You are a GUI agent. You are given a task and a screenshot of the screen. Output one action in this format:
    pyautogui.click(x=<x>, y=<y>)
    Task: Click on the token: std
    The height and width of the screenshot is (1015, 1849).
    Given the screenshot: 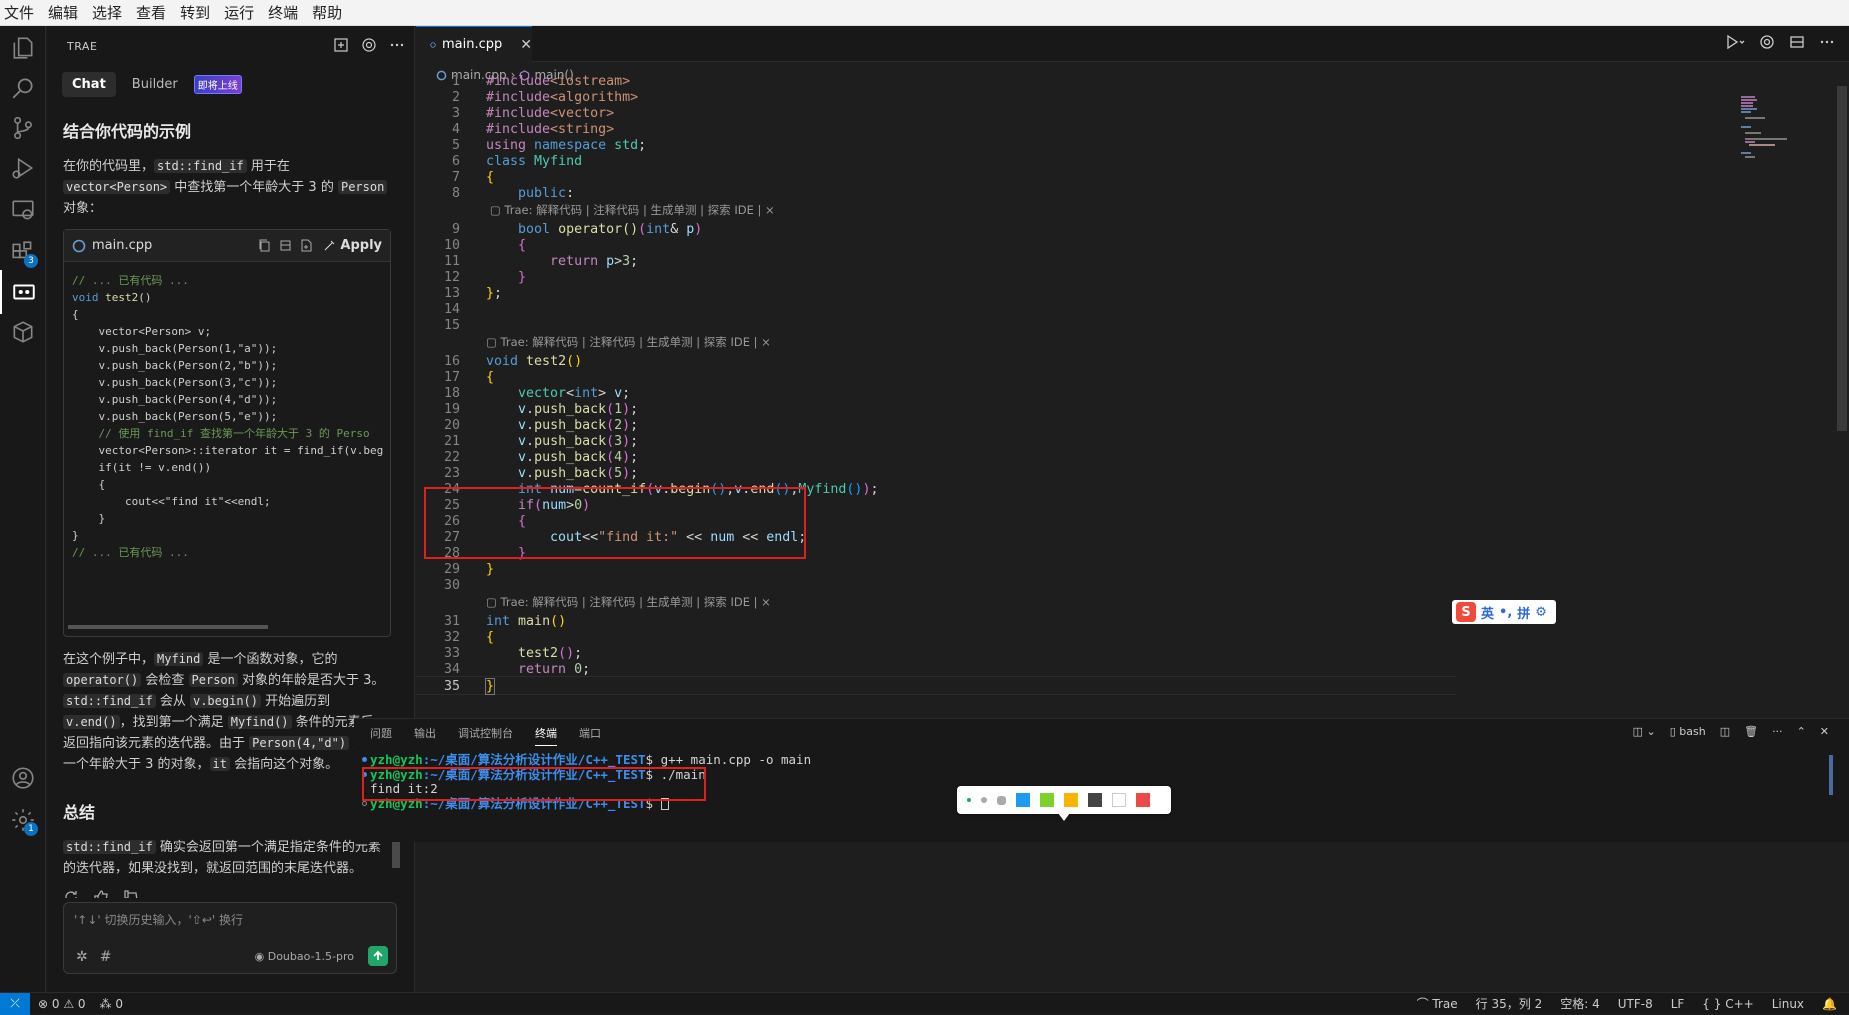 What is the action you would take?
    pyautogui.click(x=626, y=145)
    